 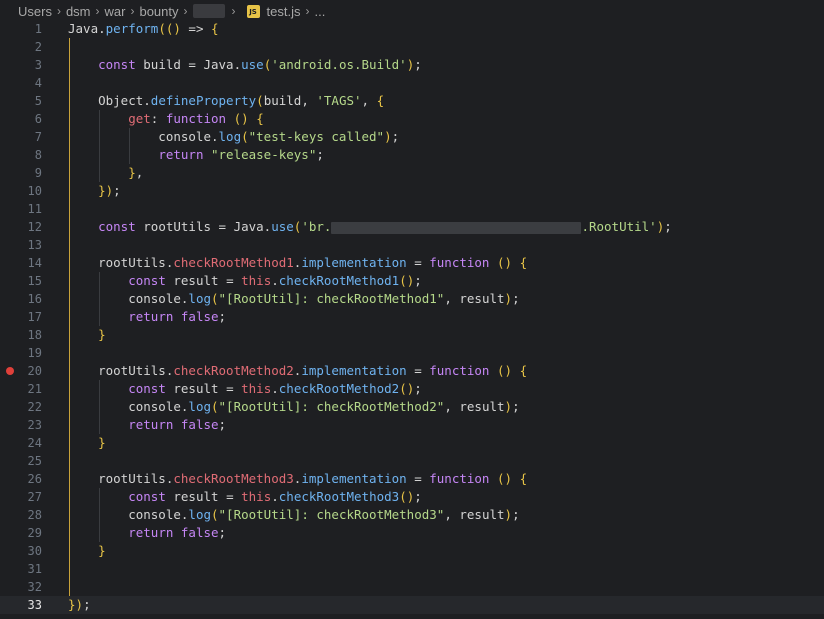 What do you see at coordinates (412, 245) in the screenshot?
I see `code-line: 13` at bounding box center [412, 245].